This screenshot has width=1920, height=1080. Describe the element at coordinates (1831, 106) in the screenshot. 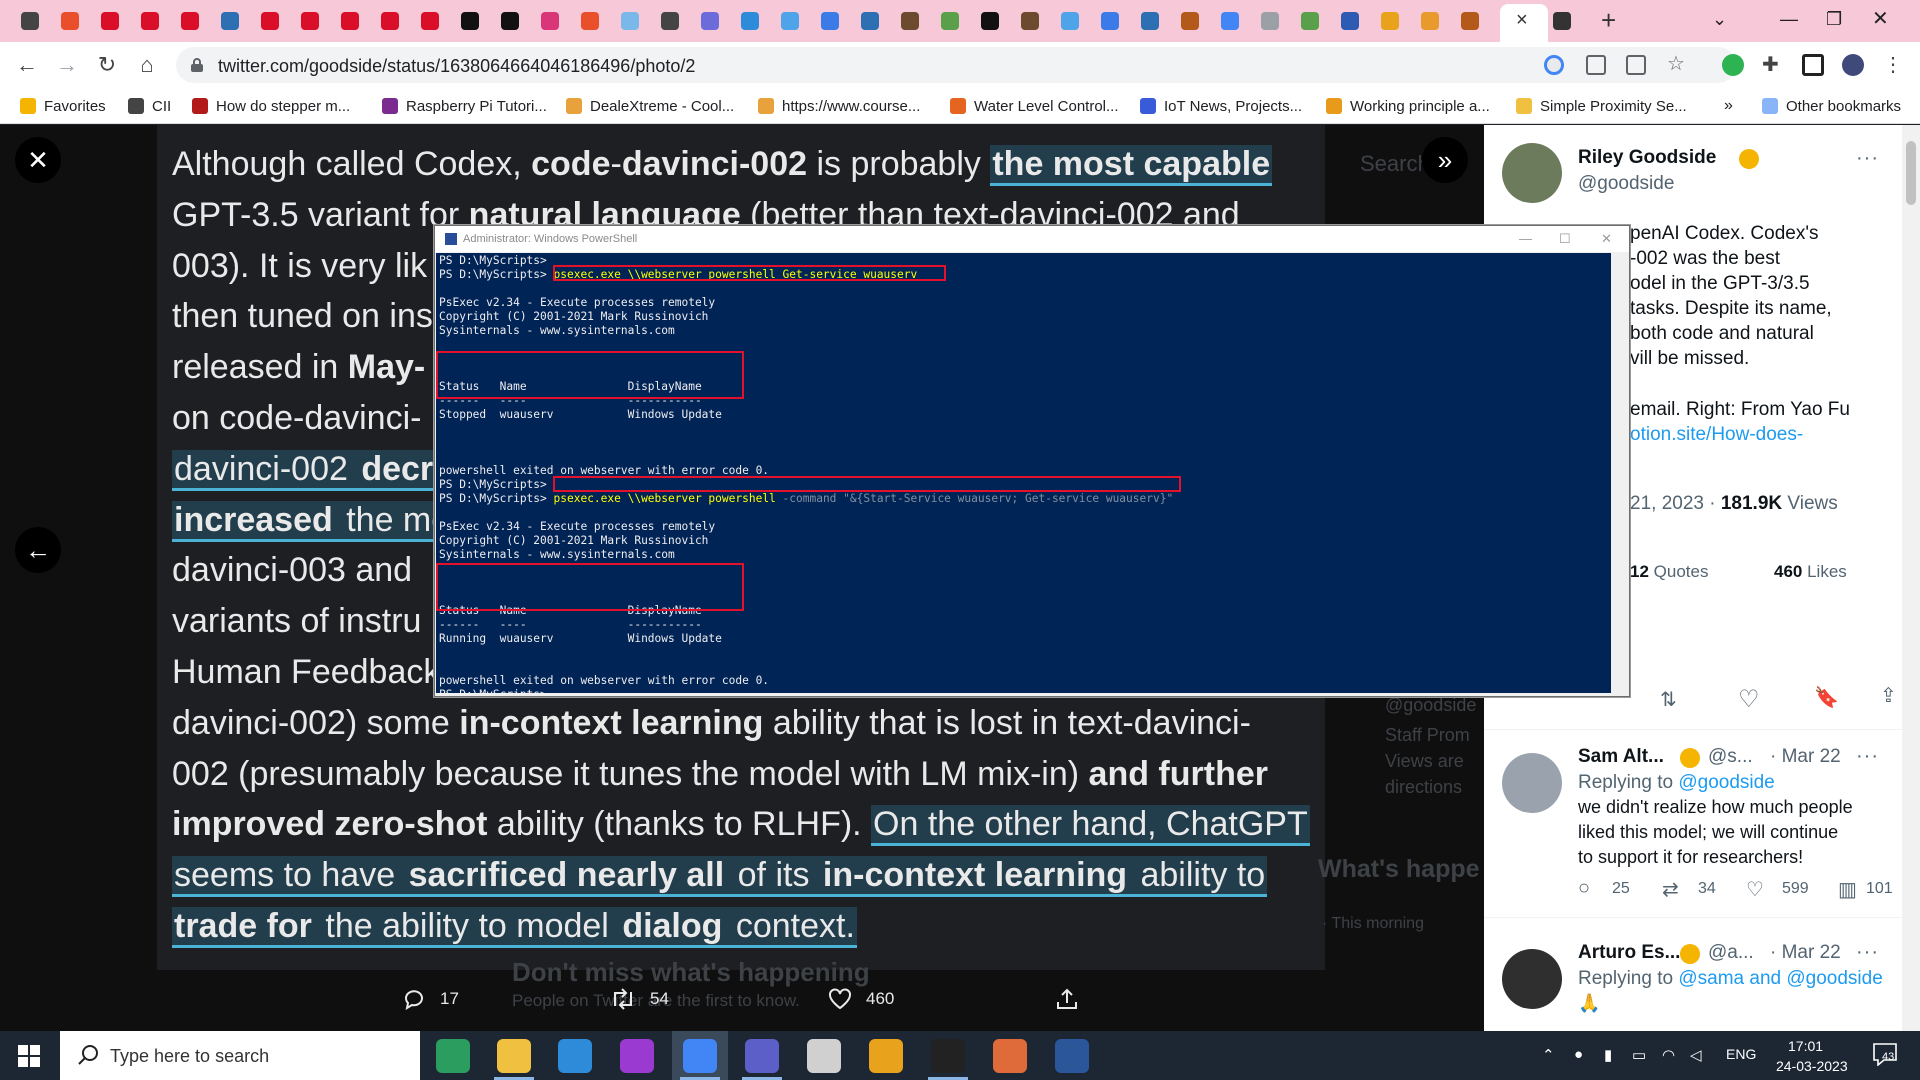

I see `other-bookmarks: Other bookmarks` at that location.